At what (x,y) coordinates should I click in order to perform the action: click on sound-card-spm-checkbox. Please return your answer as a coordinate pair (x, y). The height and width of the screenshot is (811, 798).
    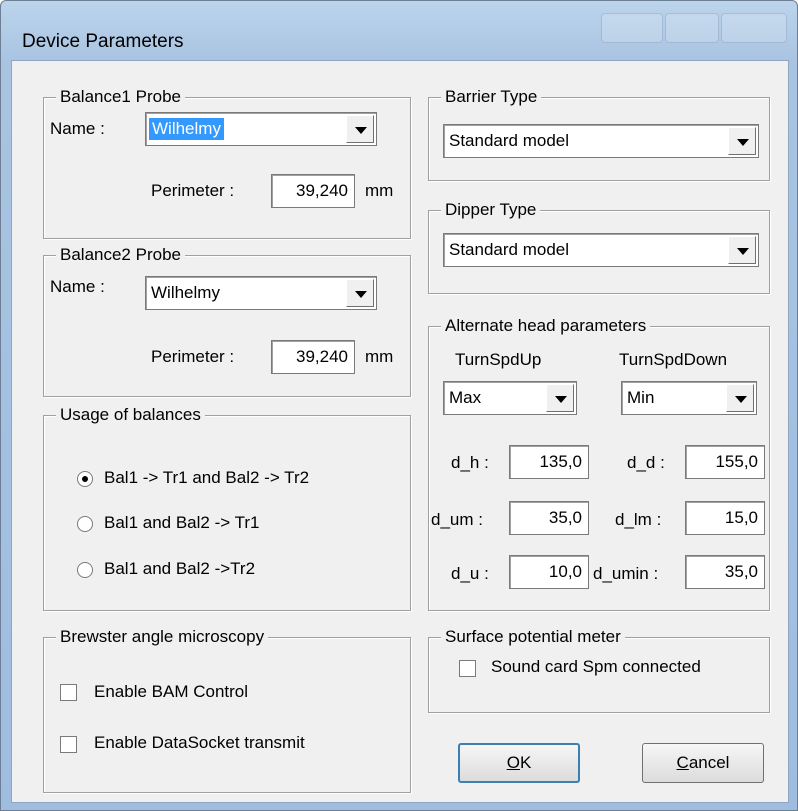
    Looking at the image, I should click on (467, 668).